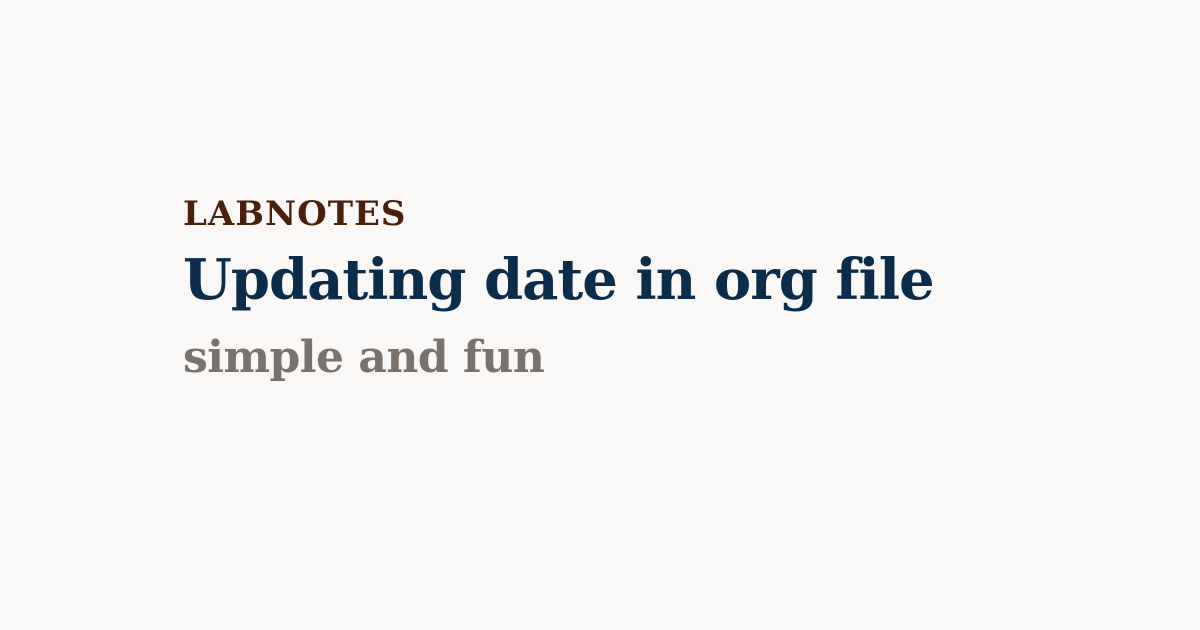  Describe the element at coordinates (364, 357) in the screenshot. I see `page-subtitle: simple and fun` at that location.